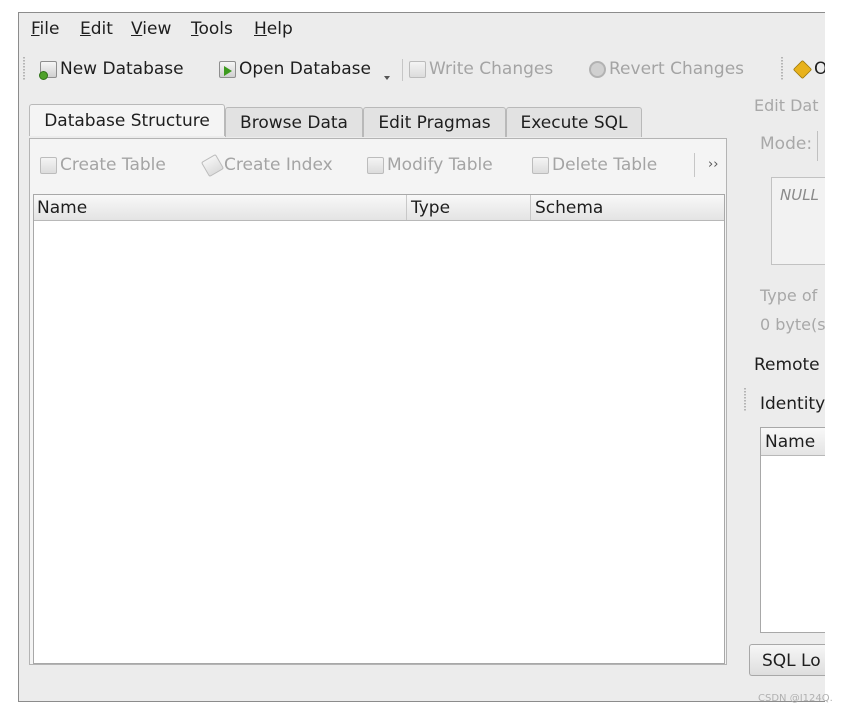  Describe the element at coordinates (799, 195) in the screenshot. I see `null-placeholder: NULL` at that location.